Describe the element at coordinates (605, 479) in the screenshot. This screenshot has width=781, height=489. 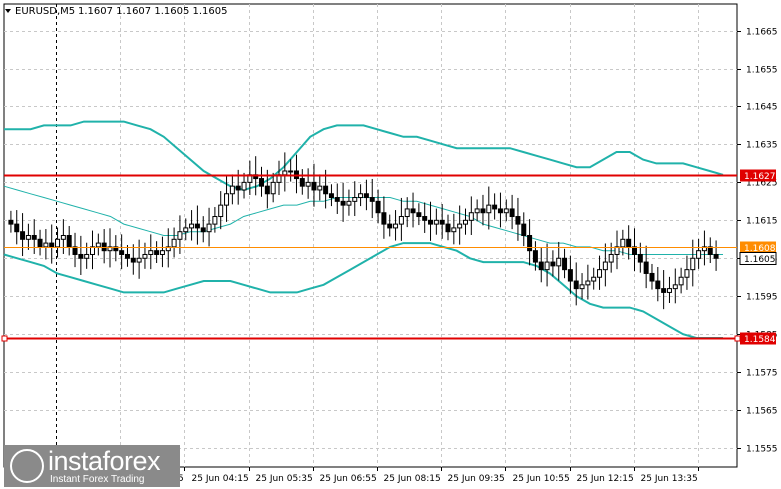
I see `x-tick-label: 25 Jun 12:15` at that location.